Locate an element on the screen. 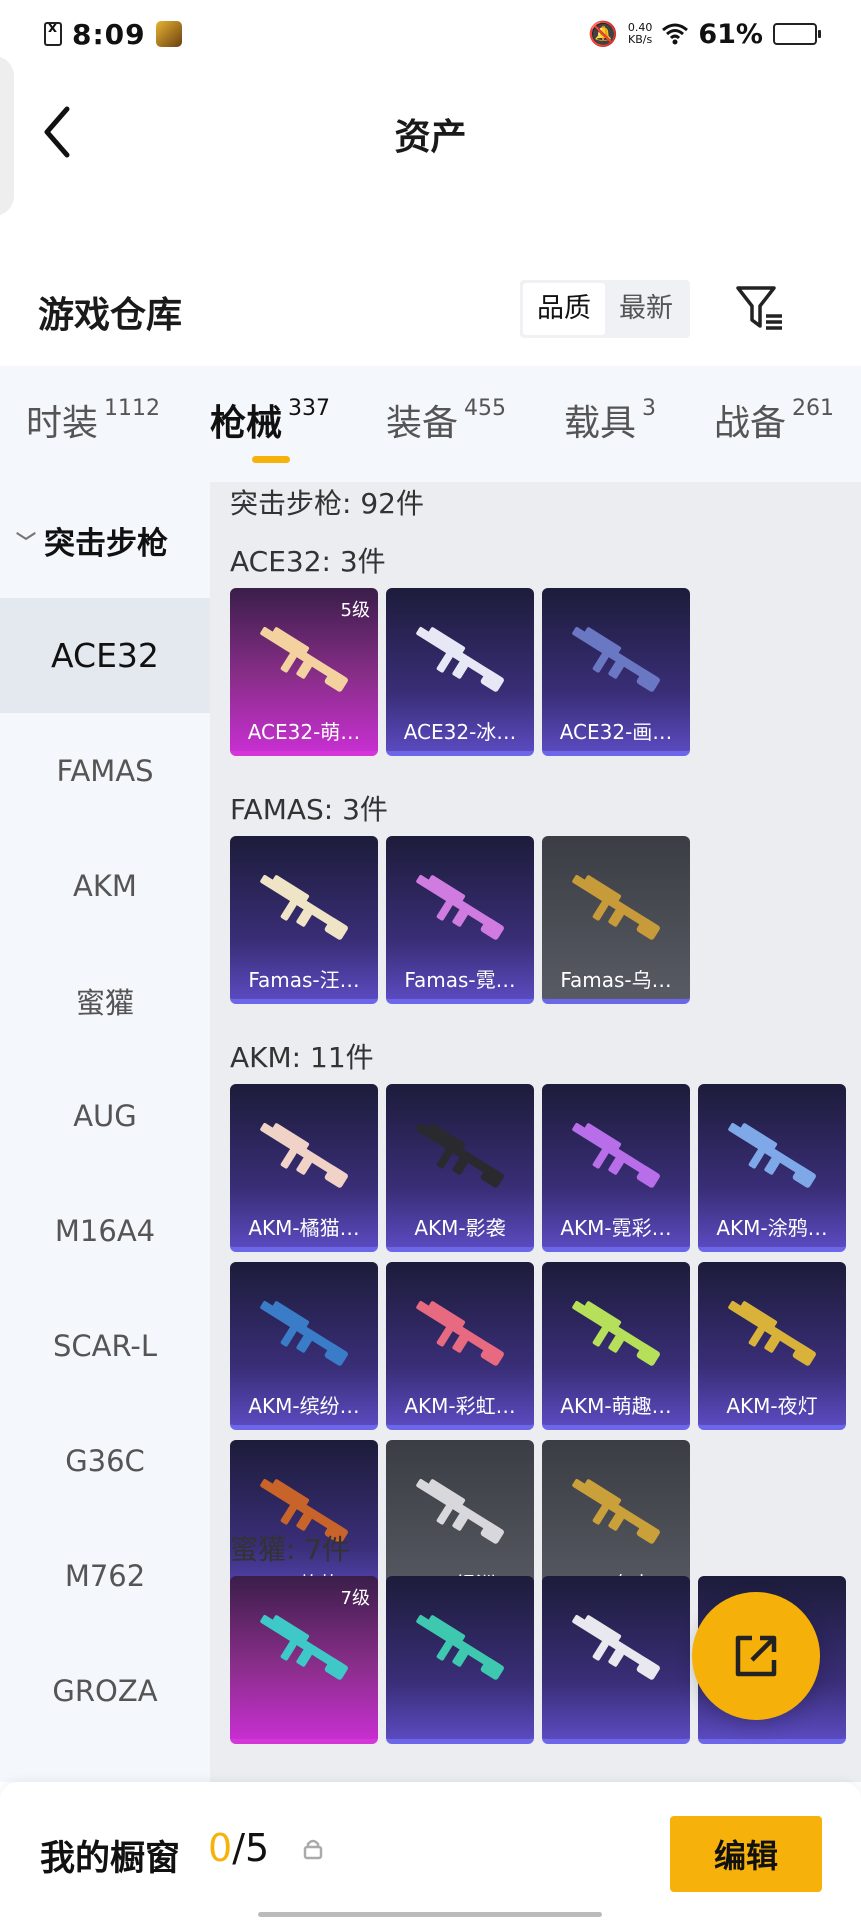 This screenshot has width=861, height=1920. section-title: FAMAS: 3件 is located at coordinates (309, 809).